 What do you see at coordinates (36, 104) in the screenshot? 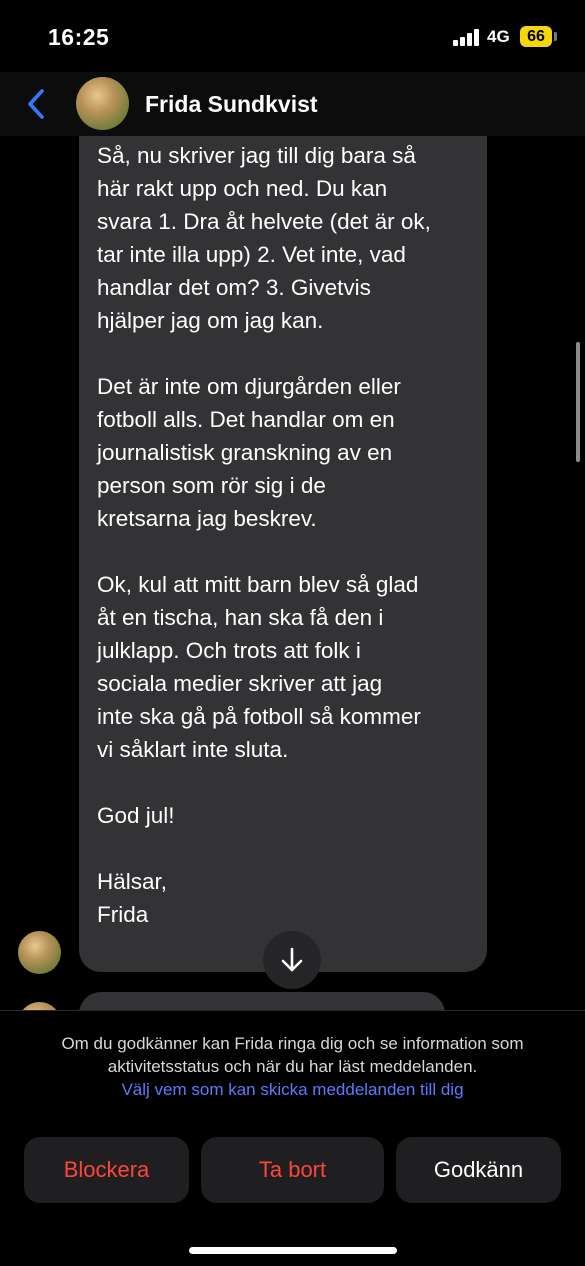
I see `chevron-left-icon` at bounding box center [36, 104].